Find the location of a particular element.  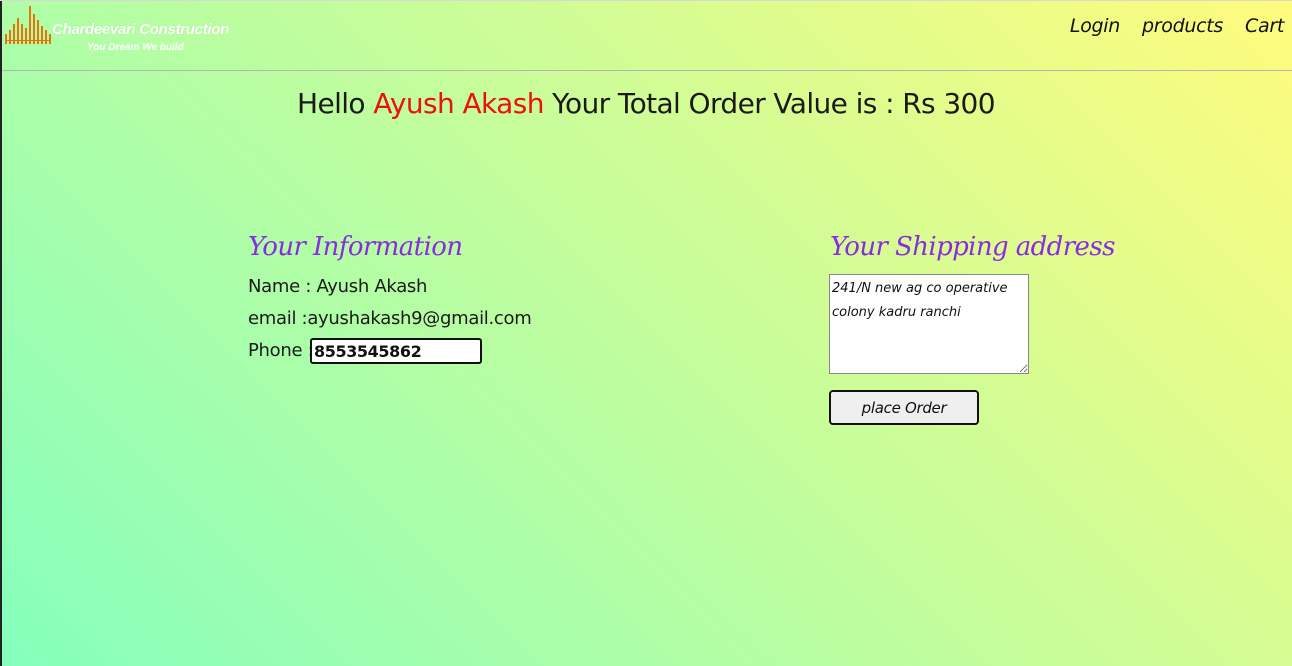

greeting-order-total: Your Total Order Value is : Rs 300 is located at coordinates (773, 103).